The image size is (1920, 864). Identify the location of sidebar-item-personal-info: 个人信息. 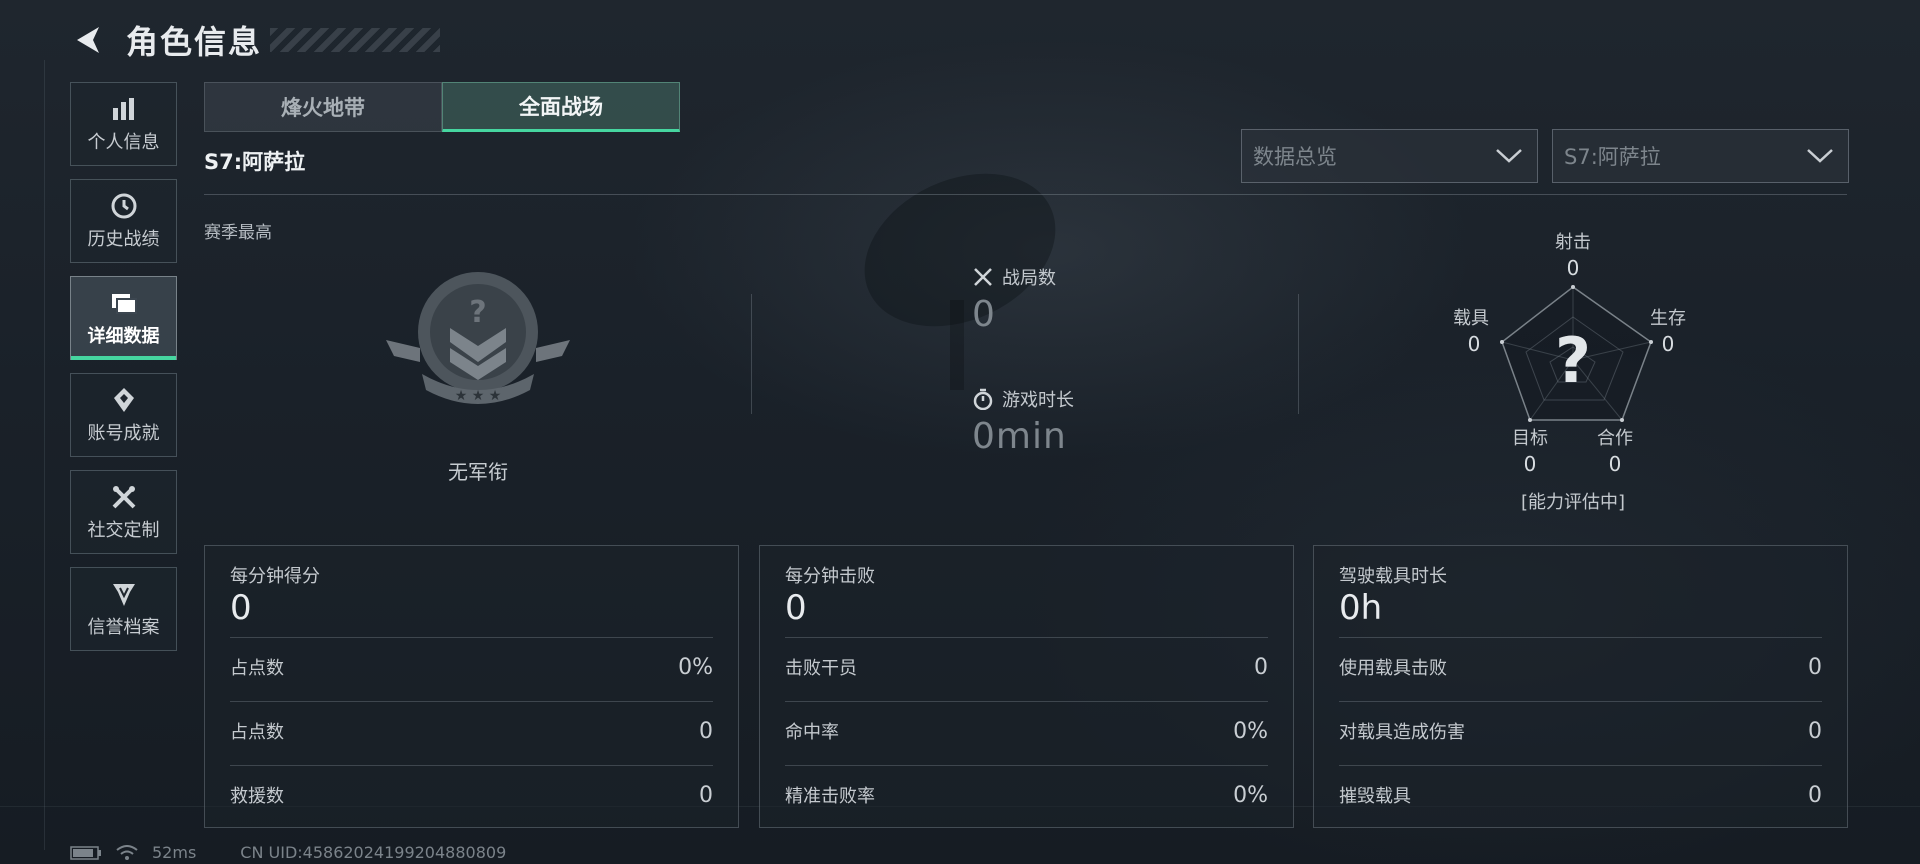
(123, 124).